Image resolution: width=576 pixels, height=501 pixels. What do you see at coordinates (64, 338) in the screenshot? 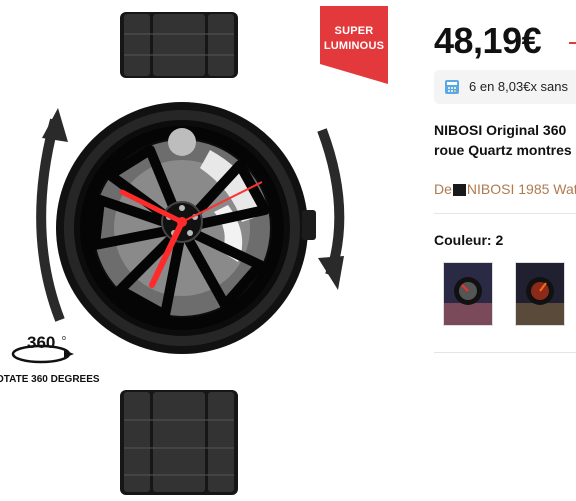
I see `svg-text: o` at bounding box center [64, 338].